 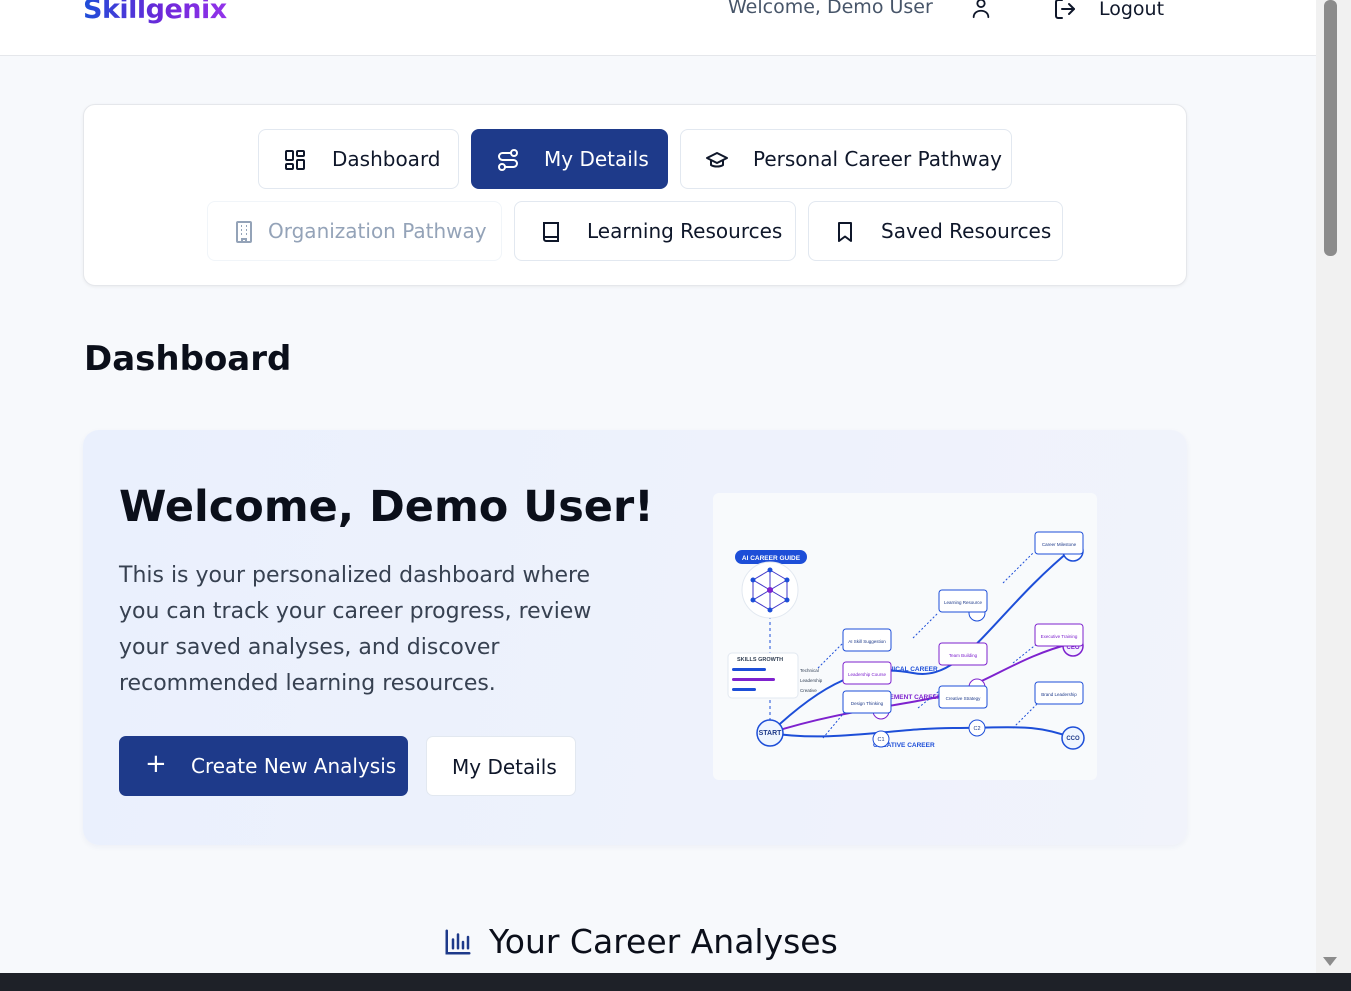 What do you see at coordinates (551, 232) in the screenshot?
I see `book-icon` at bounding box center [551, 232].